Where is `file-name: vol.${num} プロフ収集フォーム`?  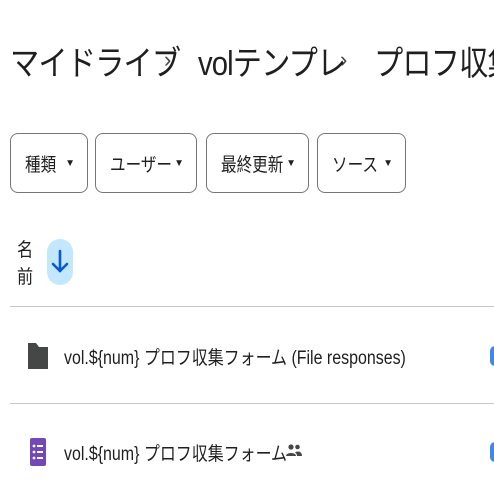 file-name: vol.${num} プロフ収集フォーム is located at coordinates (175, 452).